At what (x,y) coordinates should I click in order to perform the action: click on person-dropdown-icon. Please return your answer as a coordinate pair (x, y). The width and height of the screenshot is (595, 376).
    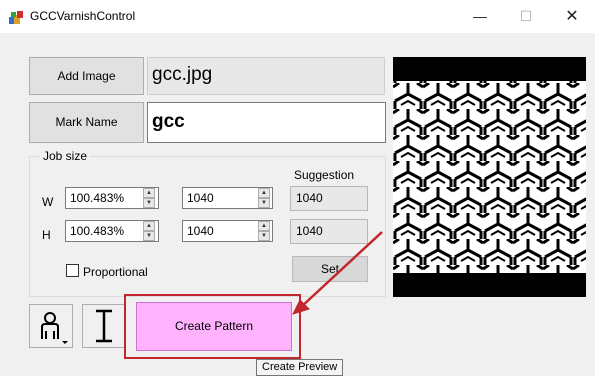
    Looking at the image, I should click on (54, 328).